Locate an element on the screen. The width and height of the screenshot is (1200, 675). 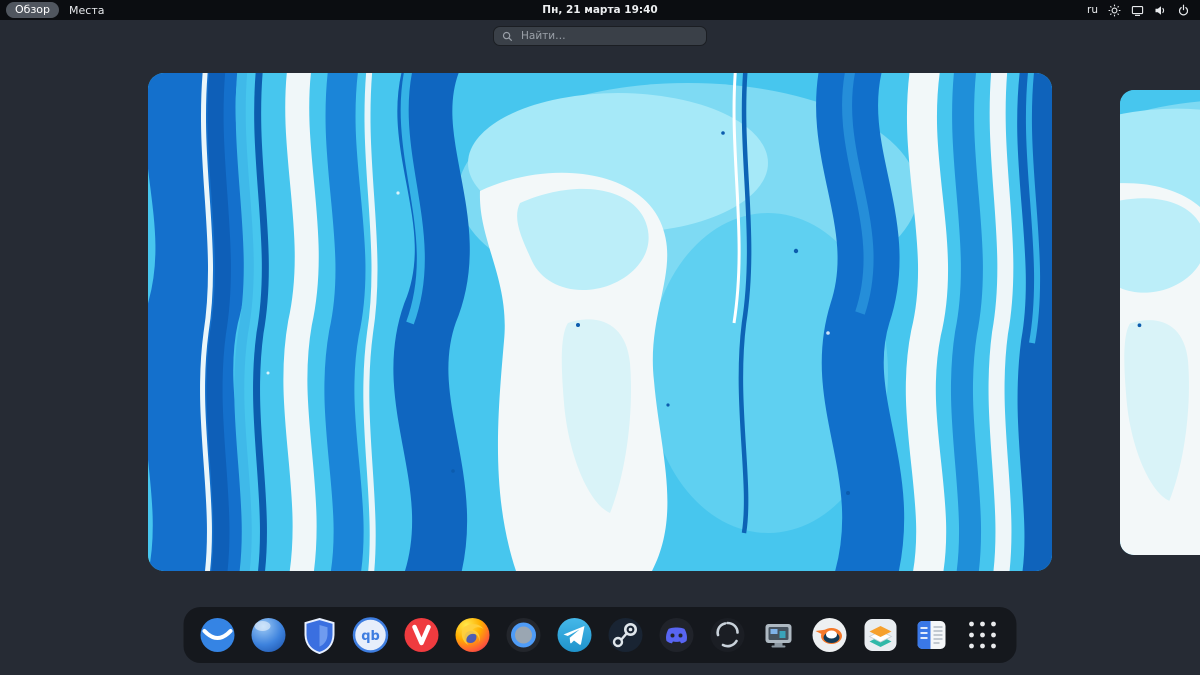
wallpaper-marbled-paint is located at coordinates (1160, 322).